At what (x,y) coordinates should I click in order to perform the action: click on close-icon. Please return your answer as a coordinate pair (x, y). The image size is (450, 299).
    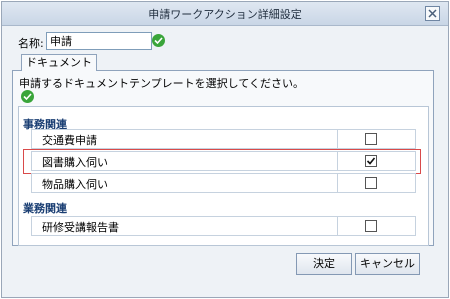
    Looking at the image, I should click on (432, 13).